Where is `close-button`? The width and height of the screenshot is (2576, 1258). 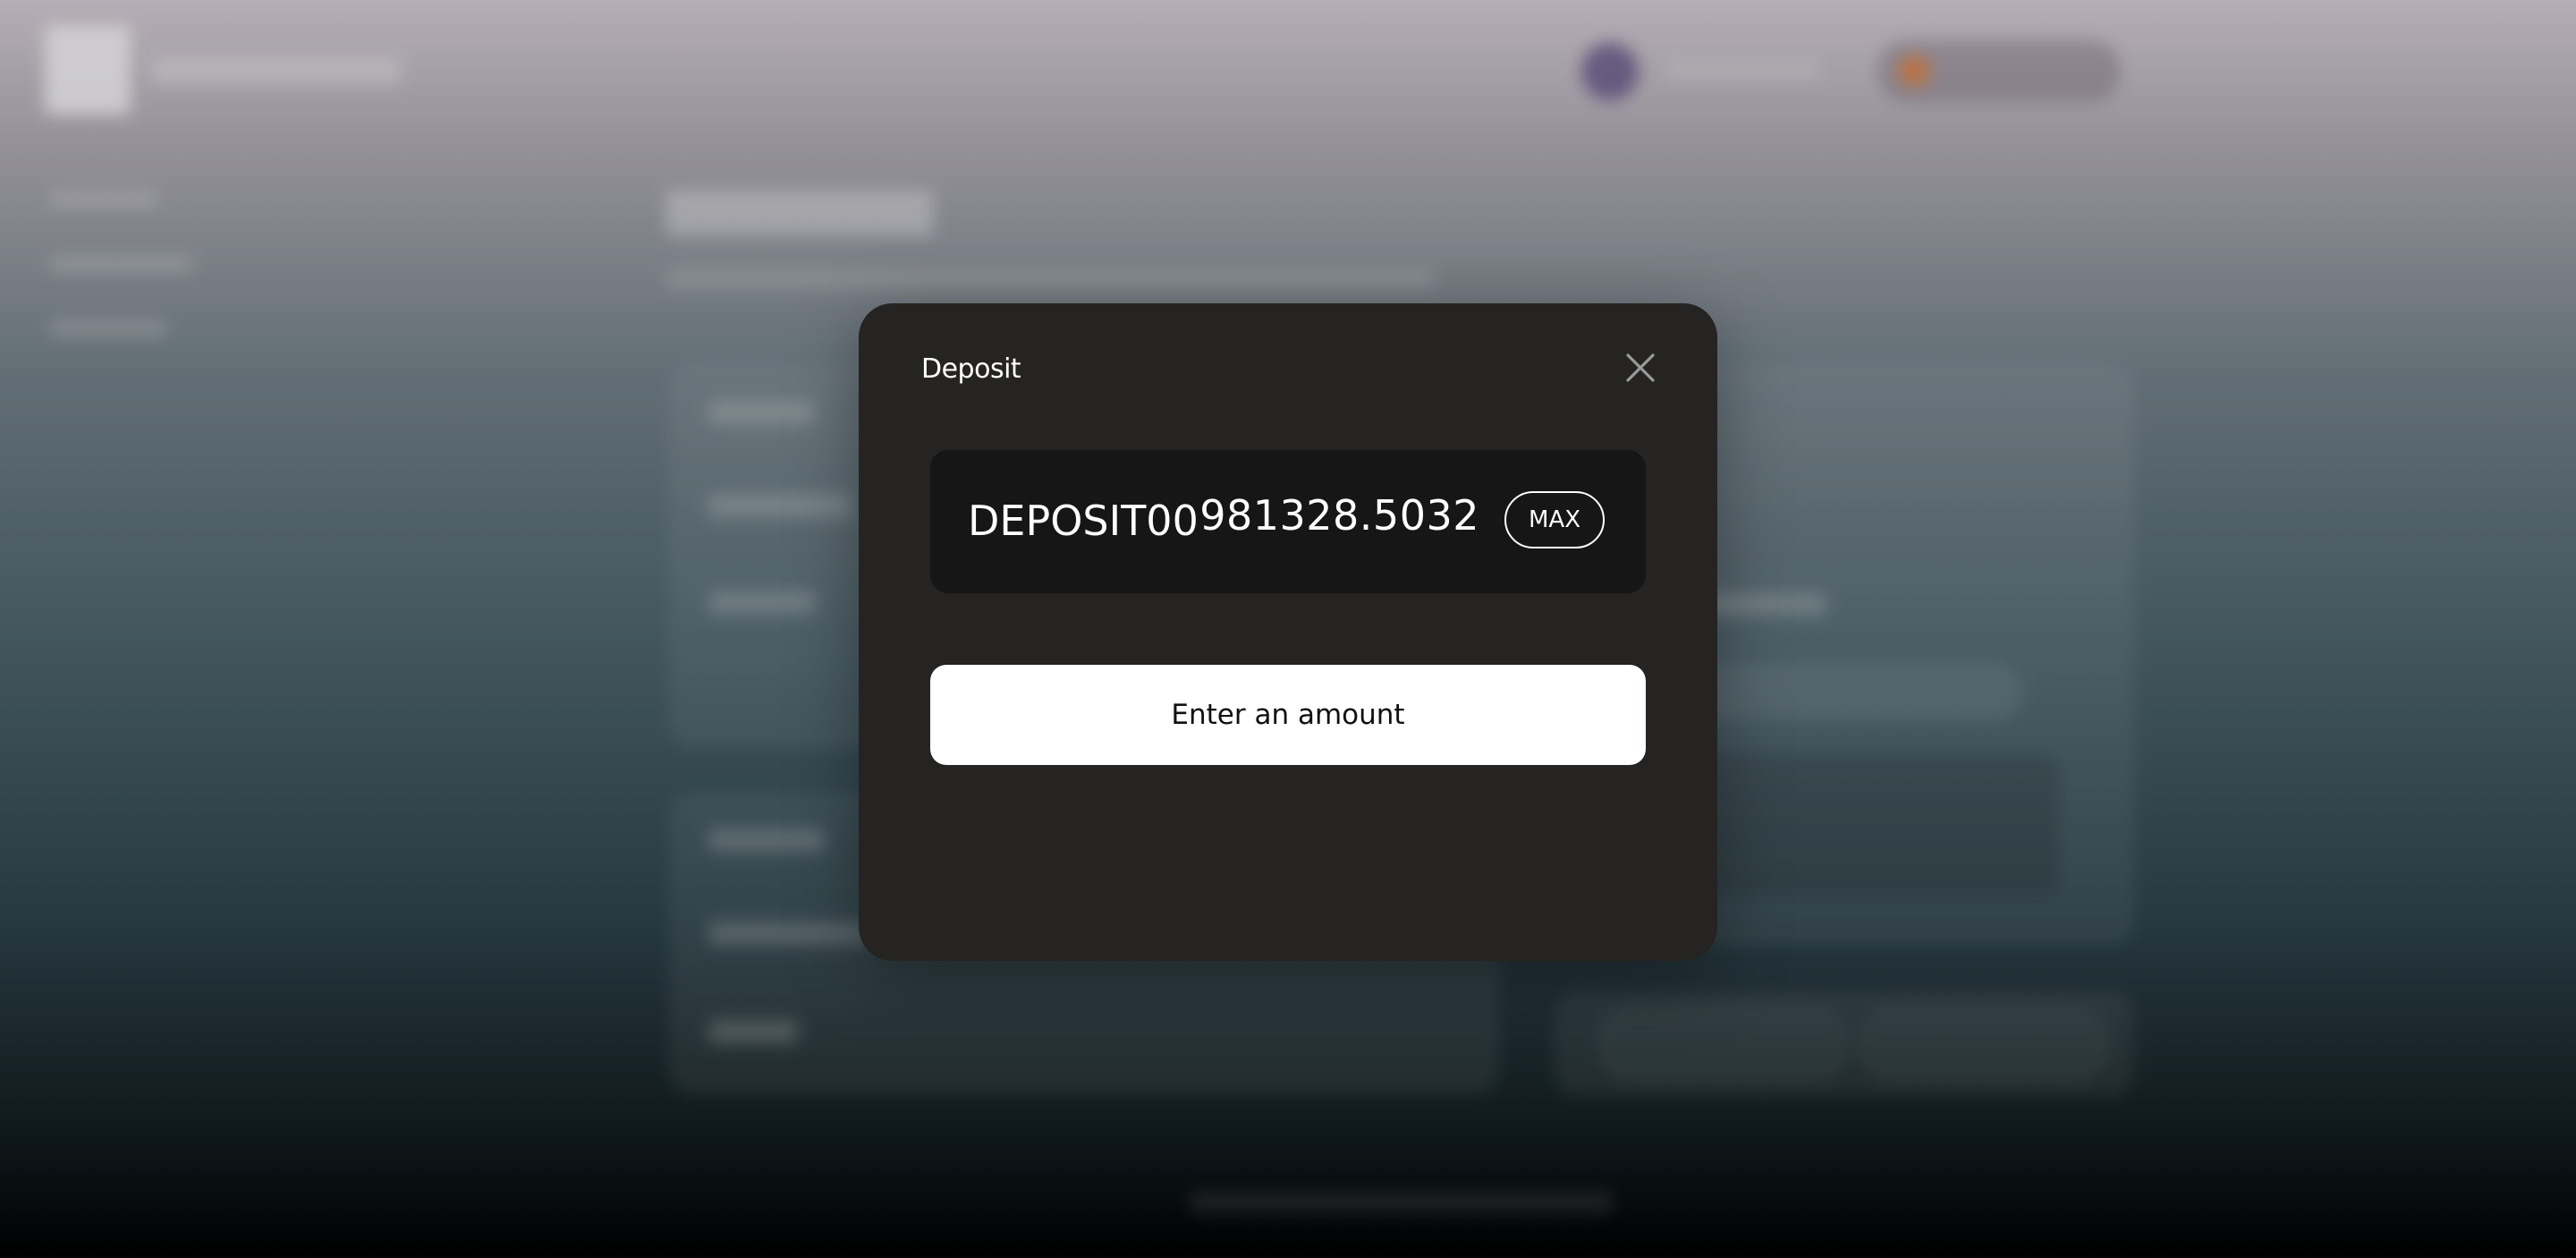 close-button is located at coordinates (1640, 367).